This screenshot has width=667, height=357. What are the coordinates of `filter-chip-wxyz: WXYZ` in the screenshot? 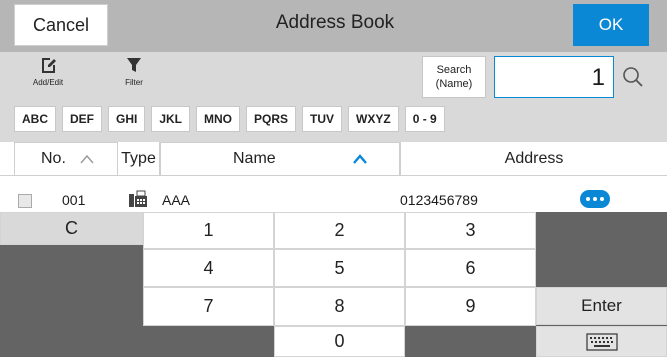 It's located at (373, 119).